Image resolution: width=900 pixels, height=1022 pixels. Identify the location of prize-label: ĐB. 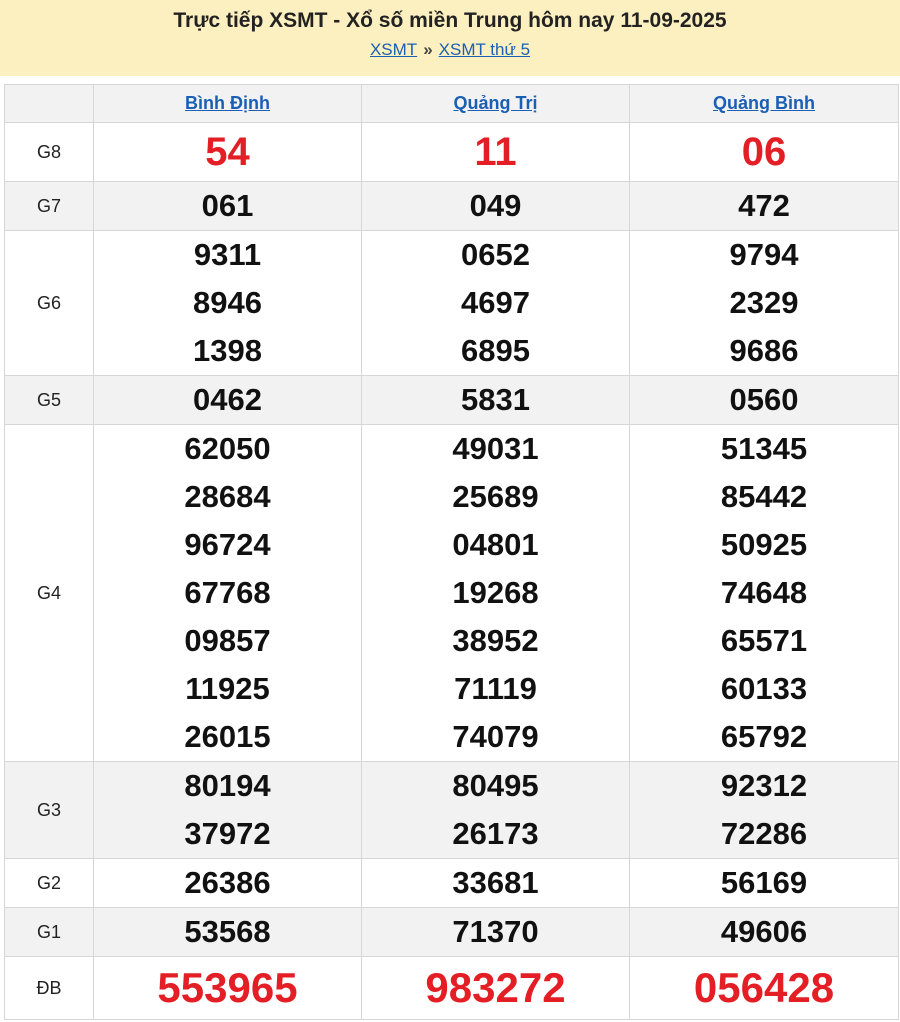
(49, 988).